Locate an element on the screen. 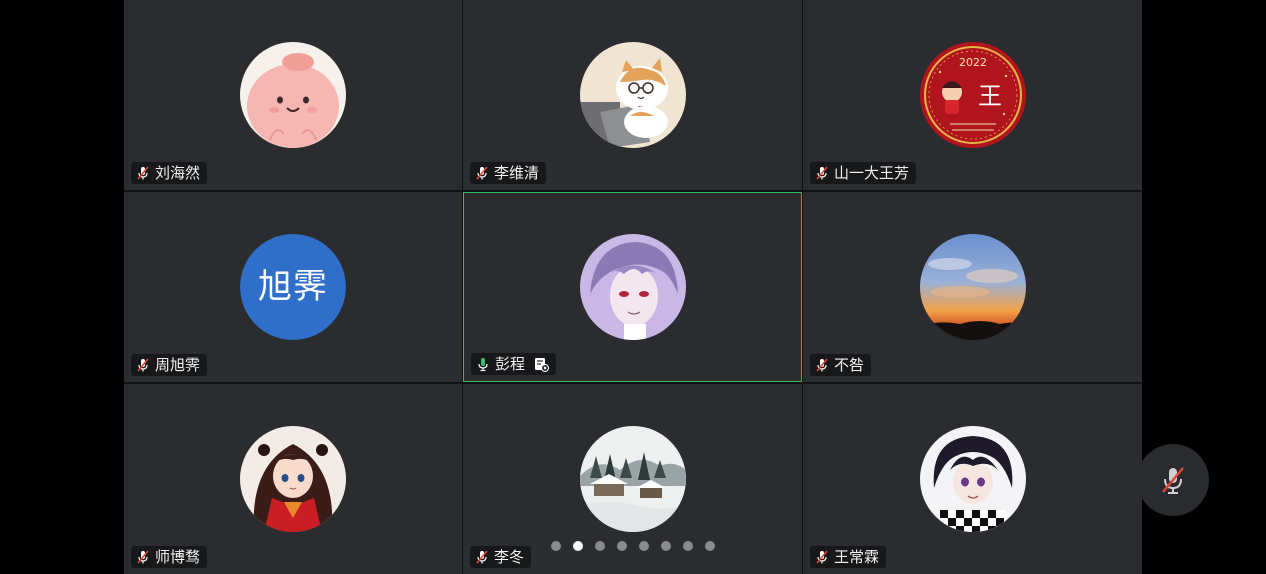 The width and height of the screenshot is (1266, 574). participant-name: 刘海然 is located at coordinates (178, 173).